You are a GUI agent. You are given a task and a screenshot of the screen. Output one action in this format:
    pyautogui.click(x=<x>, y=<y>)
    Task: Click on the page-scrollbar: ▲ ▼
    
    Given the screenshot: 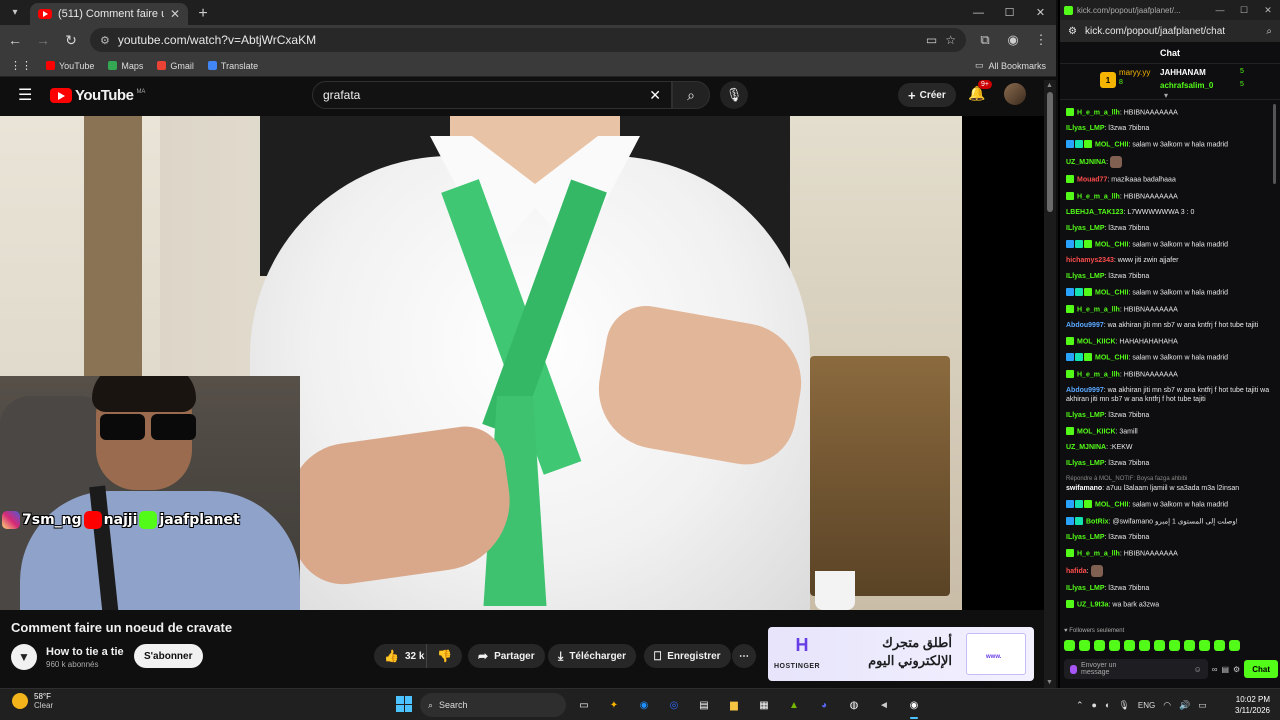 What is the action you would take?
    pyautogui.click(x=1050, y=384)
    